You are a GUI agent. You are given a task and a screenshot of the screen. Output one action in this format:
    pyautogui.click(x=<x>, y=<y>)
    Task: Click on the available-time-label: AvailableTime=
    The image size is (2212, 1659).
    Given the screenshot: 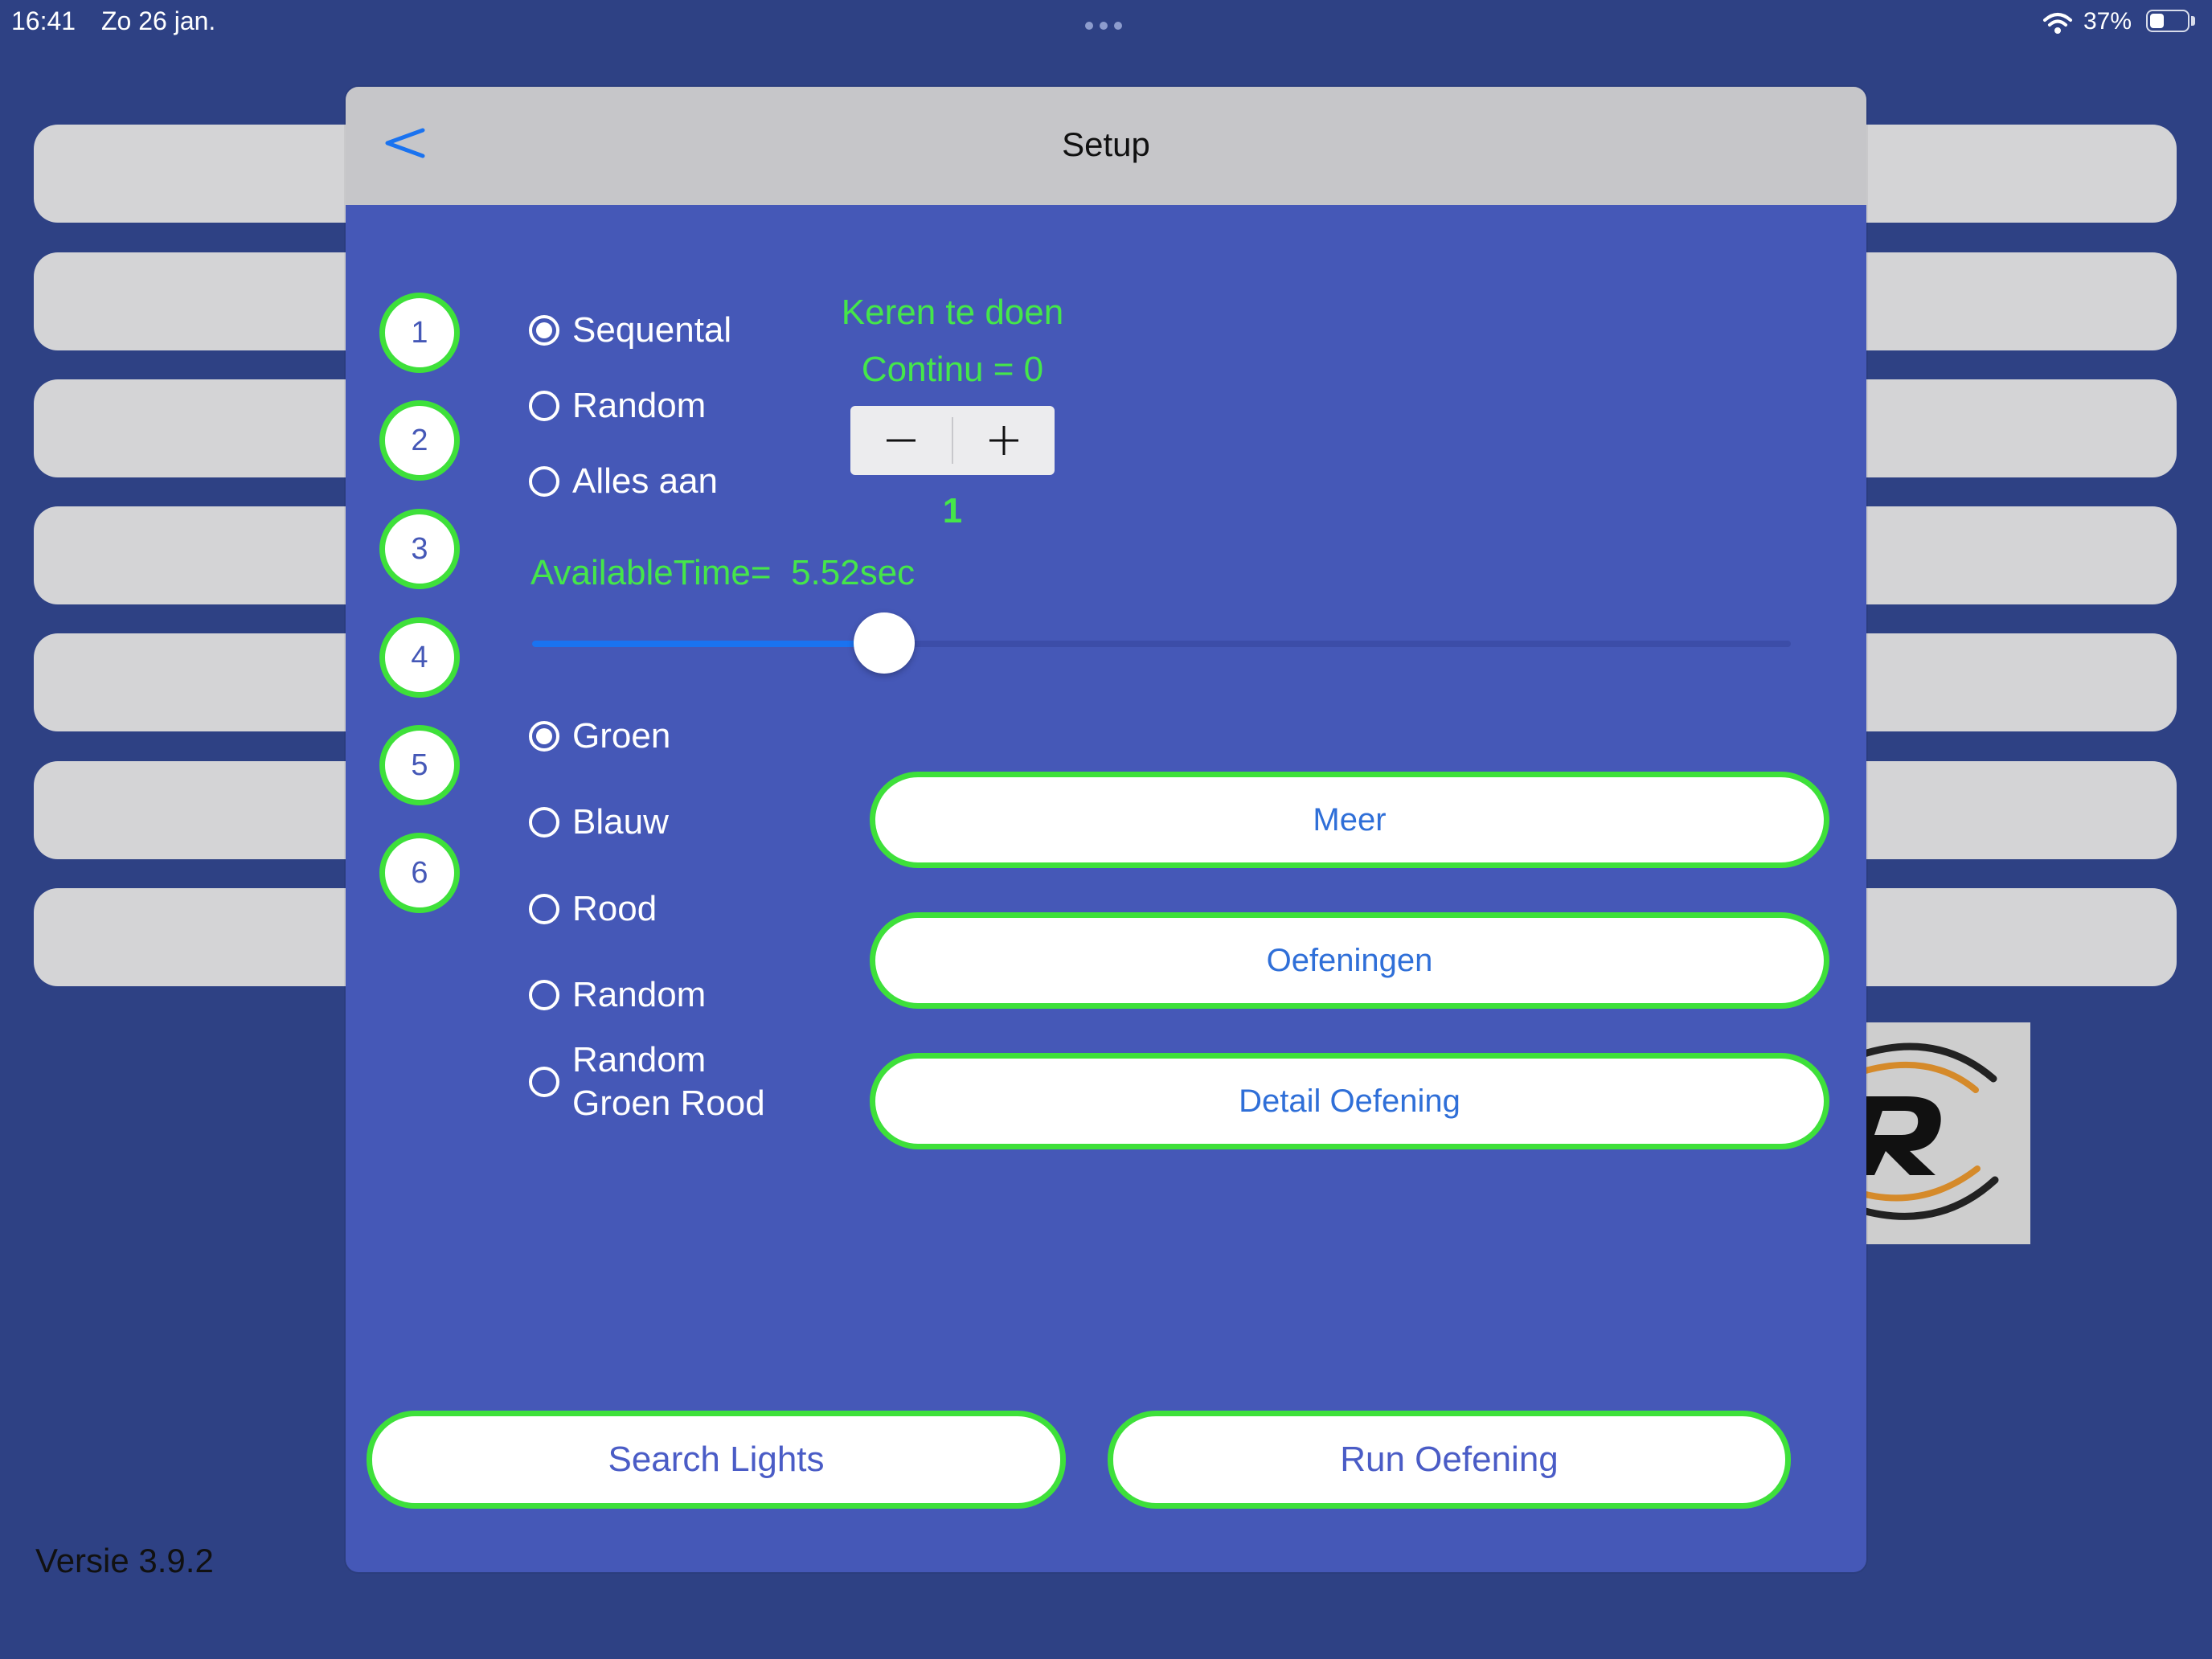 What is the action you would take?
    pyautogui.click(x=651, y=572)
    